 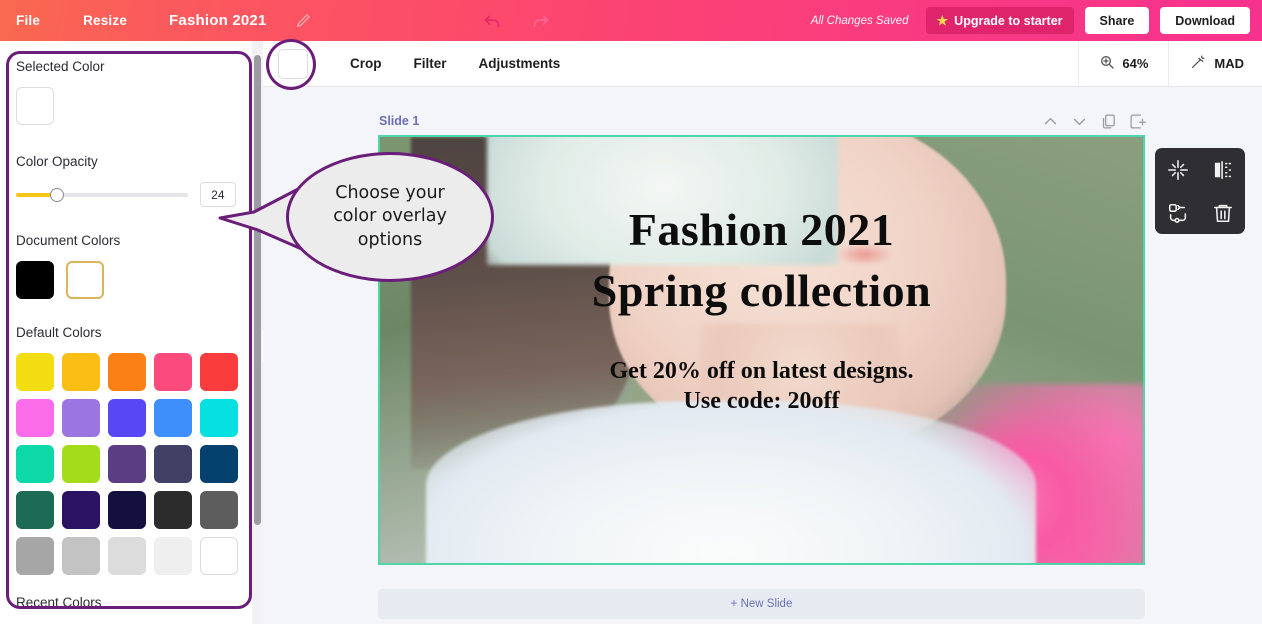 What do you see at coordinates (1108, 121) in the screenshot?
I see `duplicate-icon` at bounding box center [1108, 121].